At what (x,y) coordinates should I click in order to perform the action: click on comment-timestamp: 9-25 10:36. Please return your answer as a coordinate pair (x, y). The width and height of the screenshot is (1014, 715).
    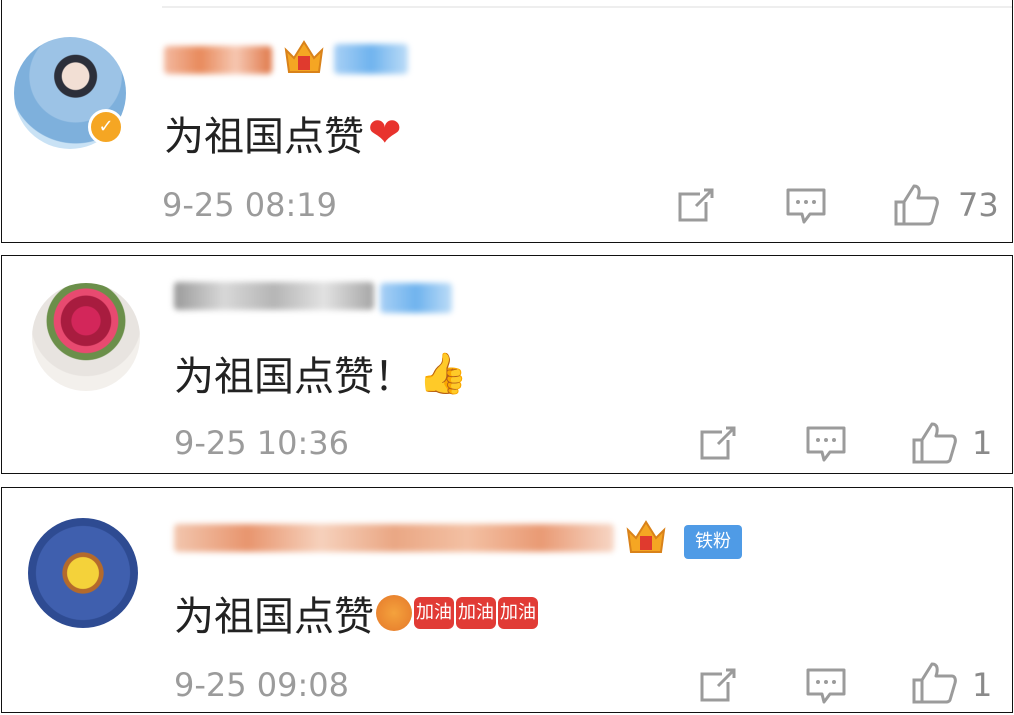
    Looking at the image, I should click on (262, 443).